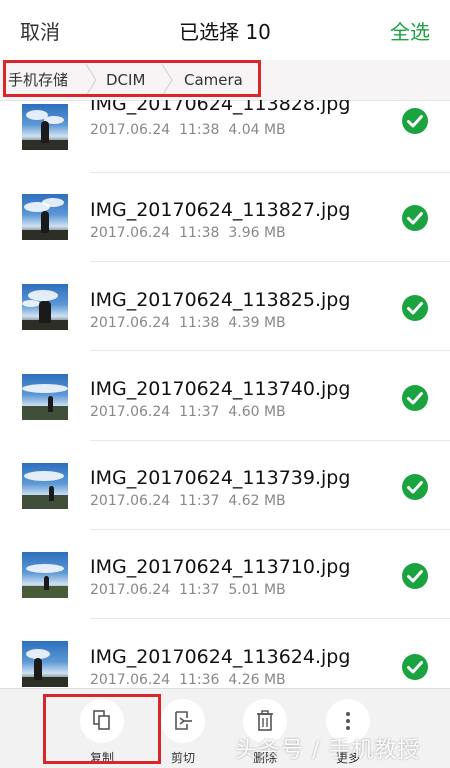  What do you see at coordinates (257, 233) in the screenshot?
I see `file-size: 3.96 MB` at bounding box center [257, 233].